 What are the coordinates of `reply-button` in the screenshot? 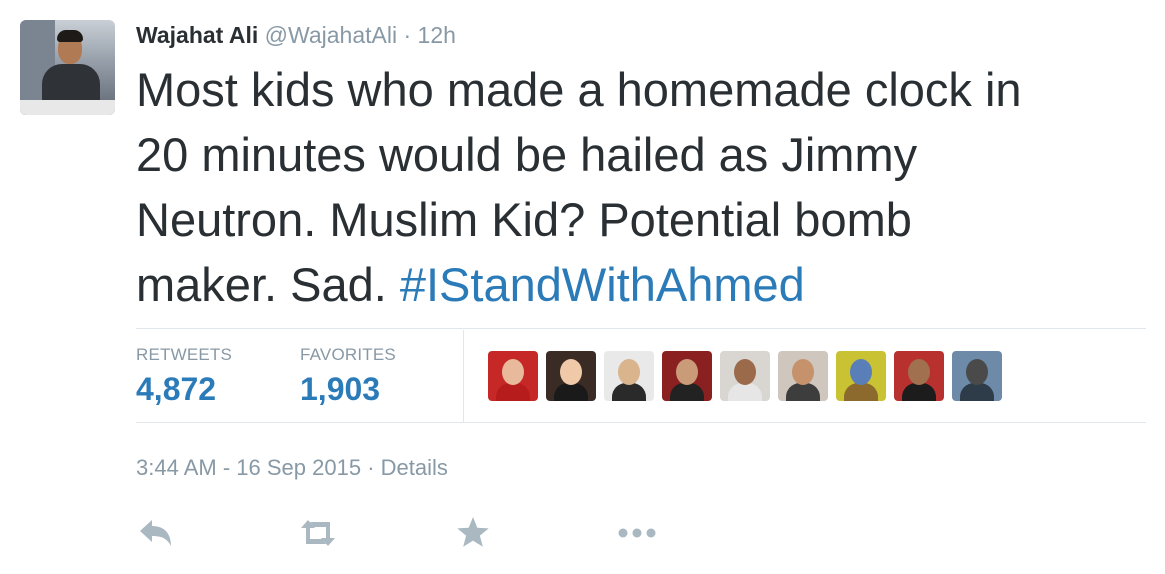 It's located at (156, 533).